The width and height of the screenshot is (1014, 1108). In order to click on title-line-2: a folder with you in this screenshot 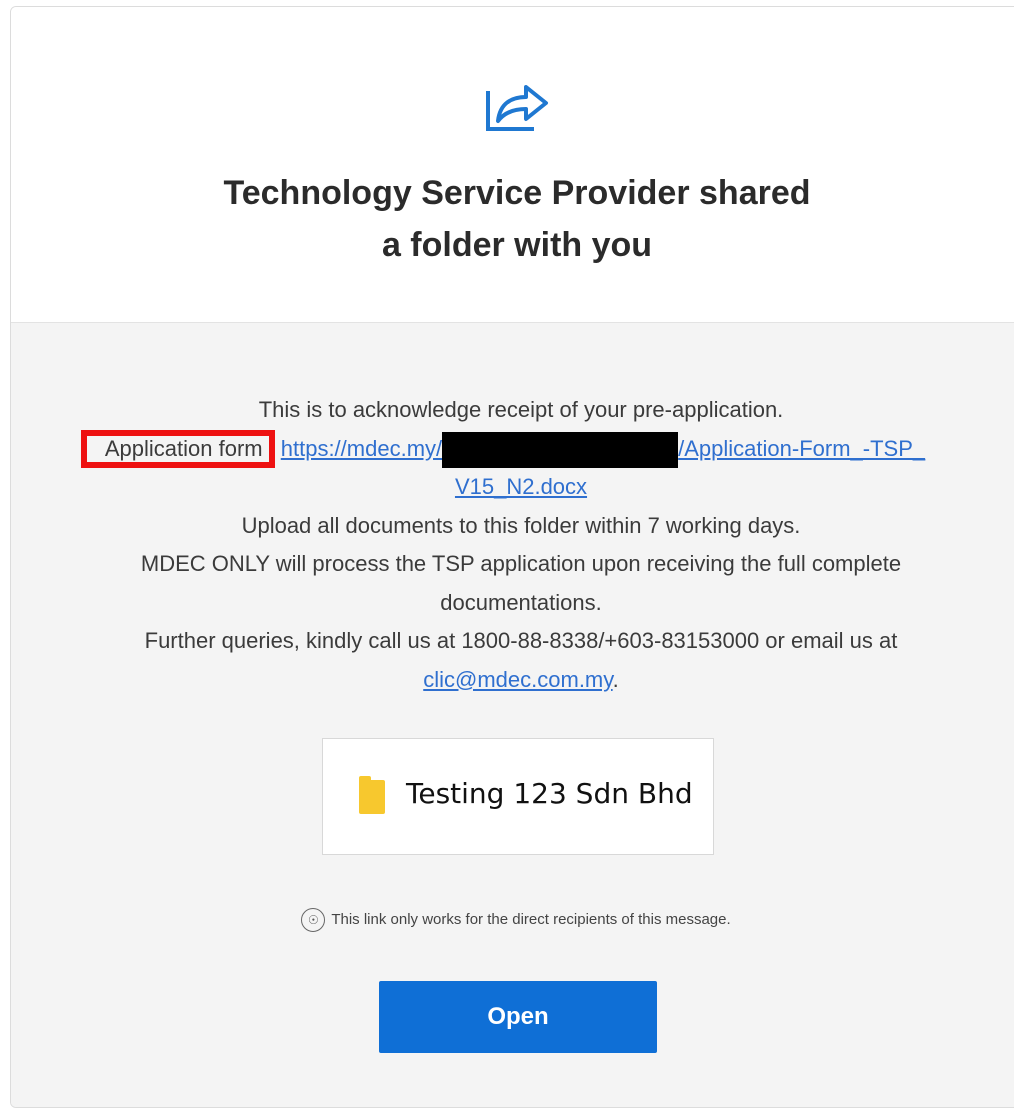, I will do `click(517, 245)`.